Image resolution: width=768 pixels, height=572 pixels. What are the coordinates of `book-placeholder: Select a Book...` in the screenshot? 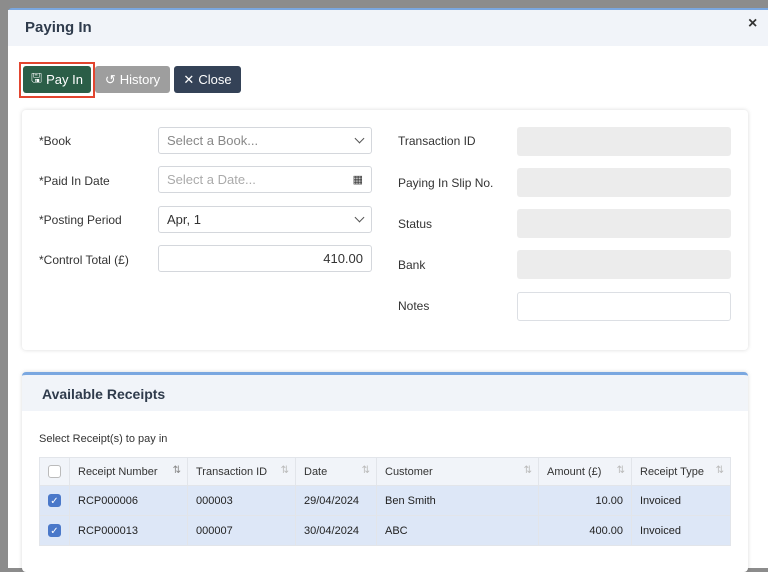 It's located at (213, 140).